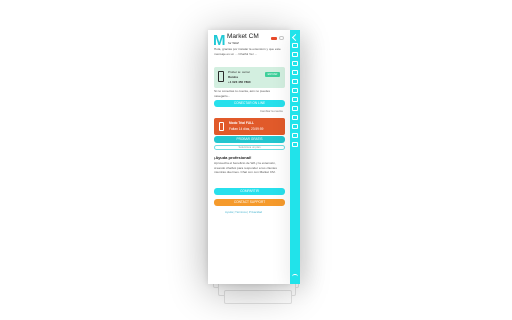  What do you see at coordinates (295, 117) in the screenshot?
I see `settings-icon` at bounding box center [295, 117].